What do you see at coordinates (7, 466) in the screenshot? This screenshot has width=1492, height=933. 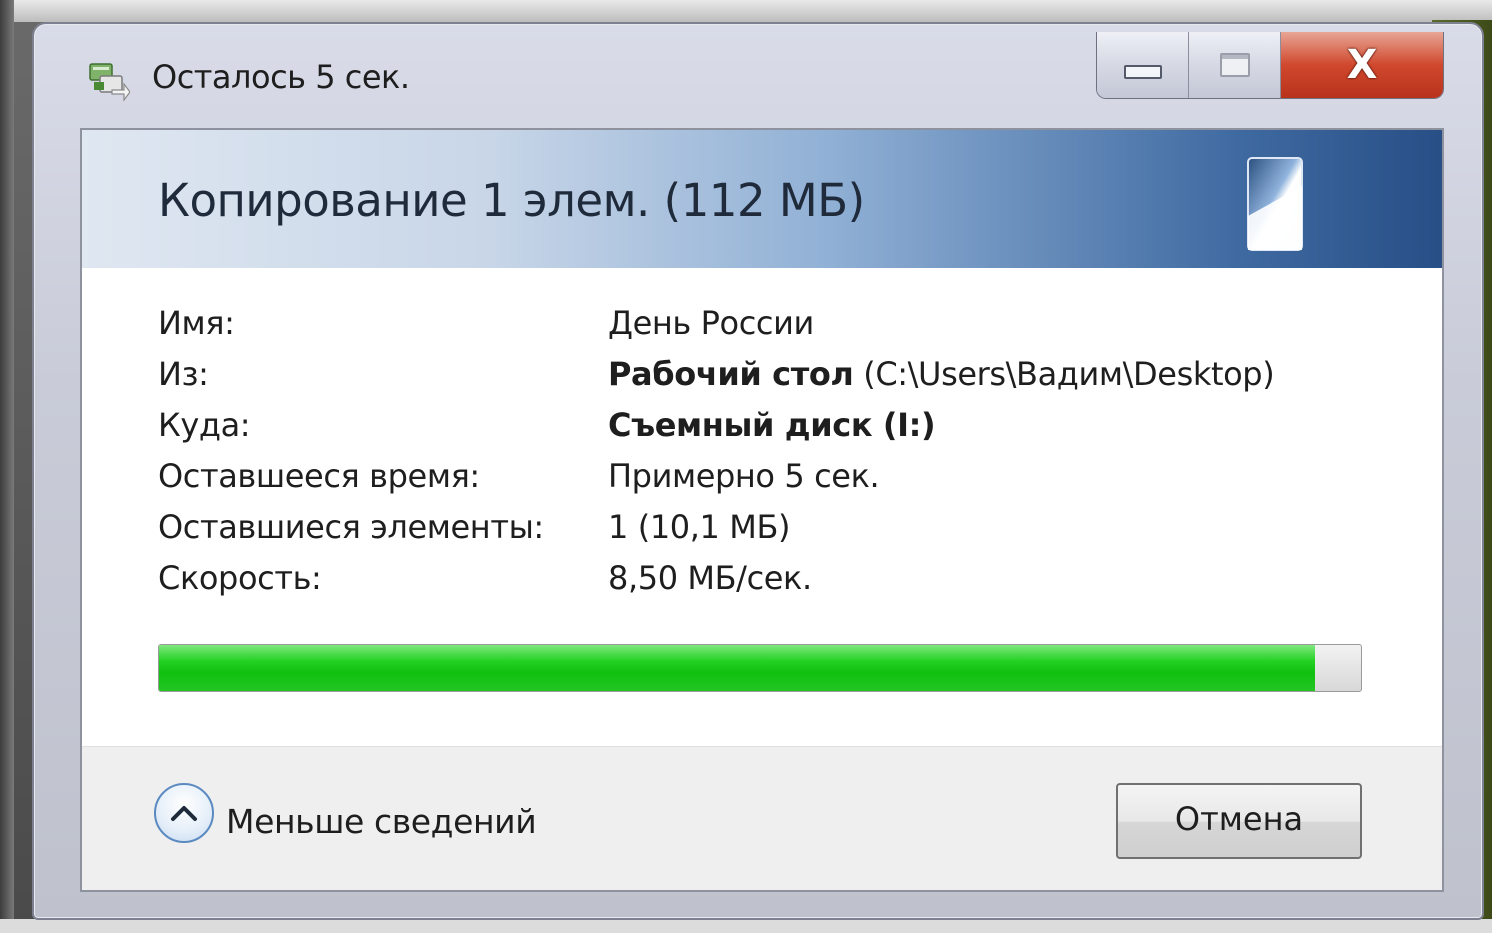 I see `background-left-strip` at bounding box center [7, 466].